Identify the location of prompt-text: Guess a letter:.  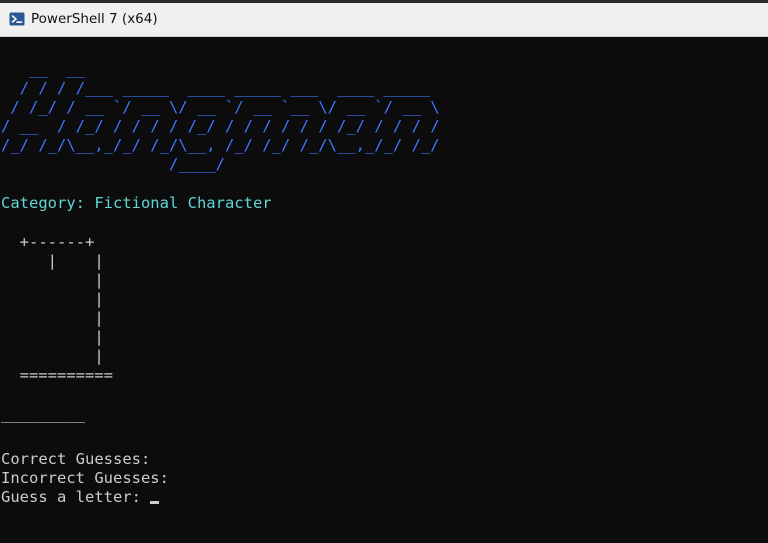
(76, 497).